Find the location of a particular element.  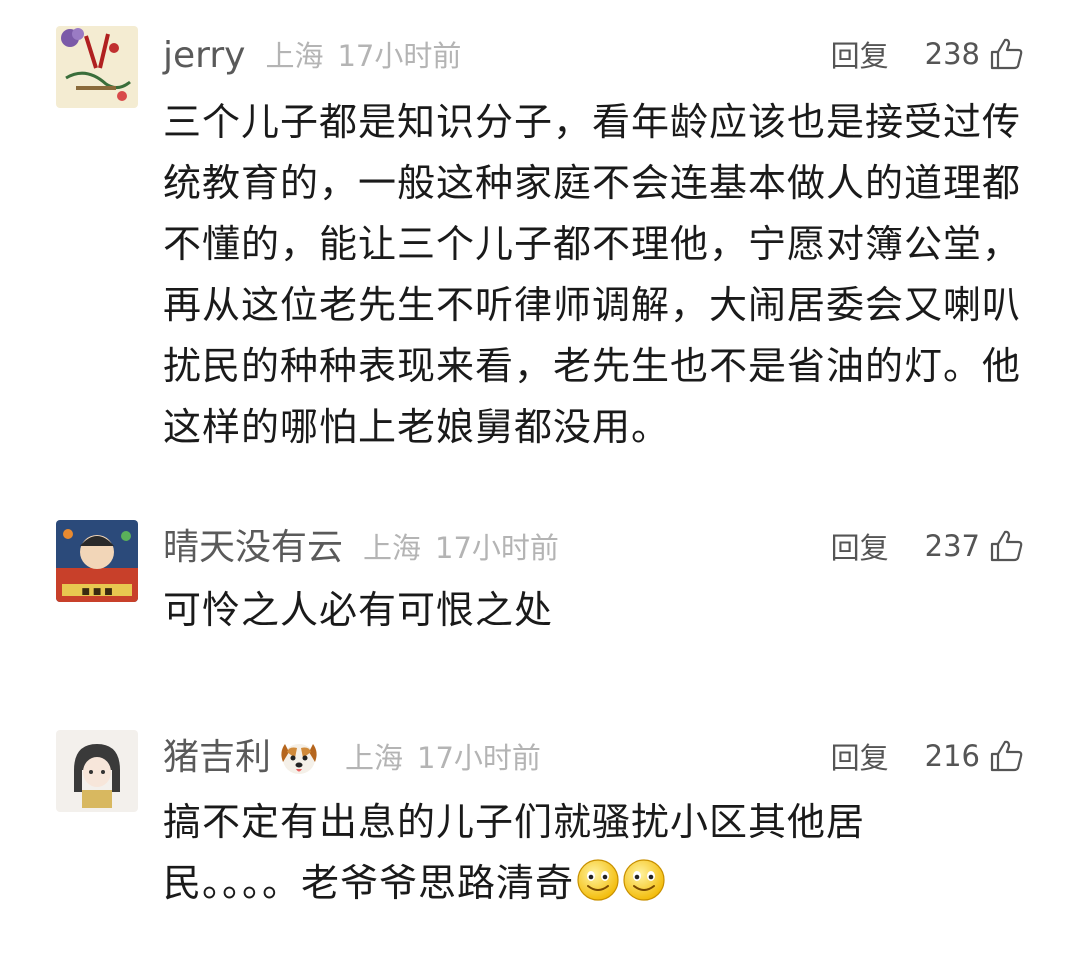

comment-text-content: 搞不定有出息的儿子们就骚扰小区其他居民。。。。老爷爷思路清奇 is located at coordinates (514, 852).